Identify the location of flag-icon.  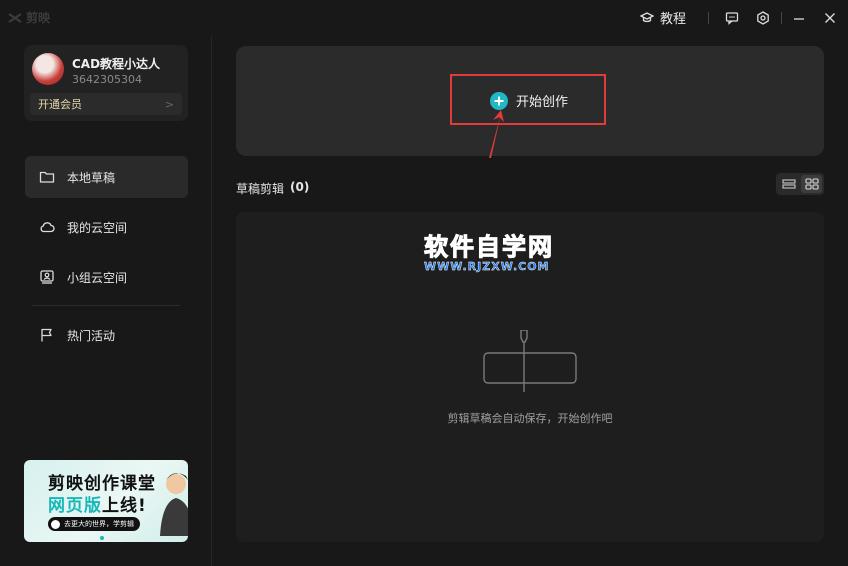
(46, 335).